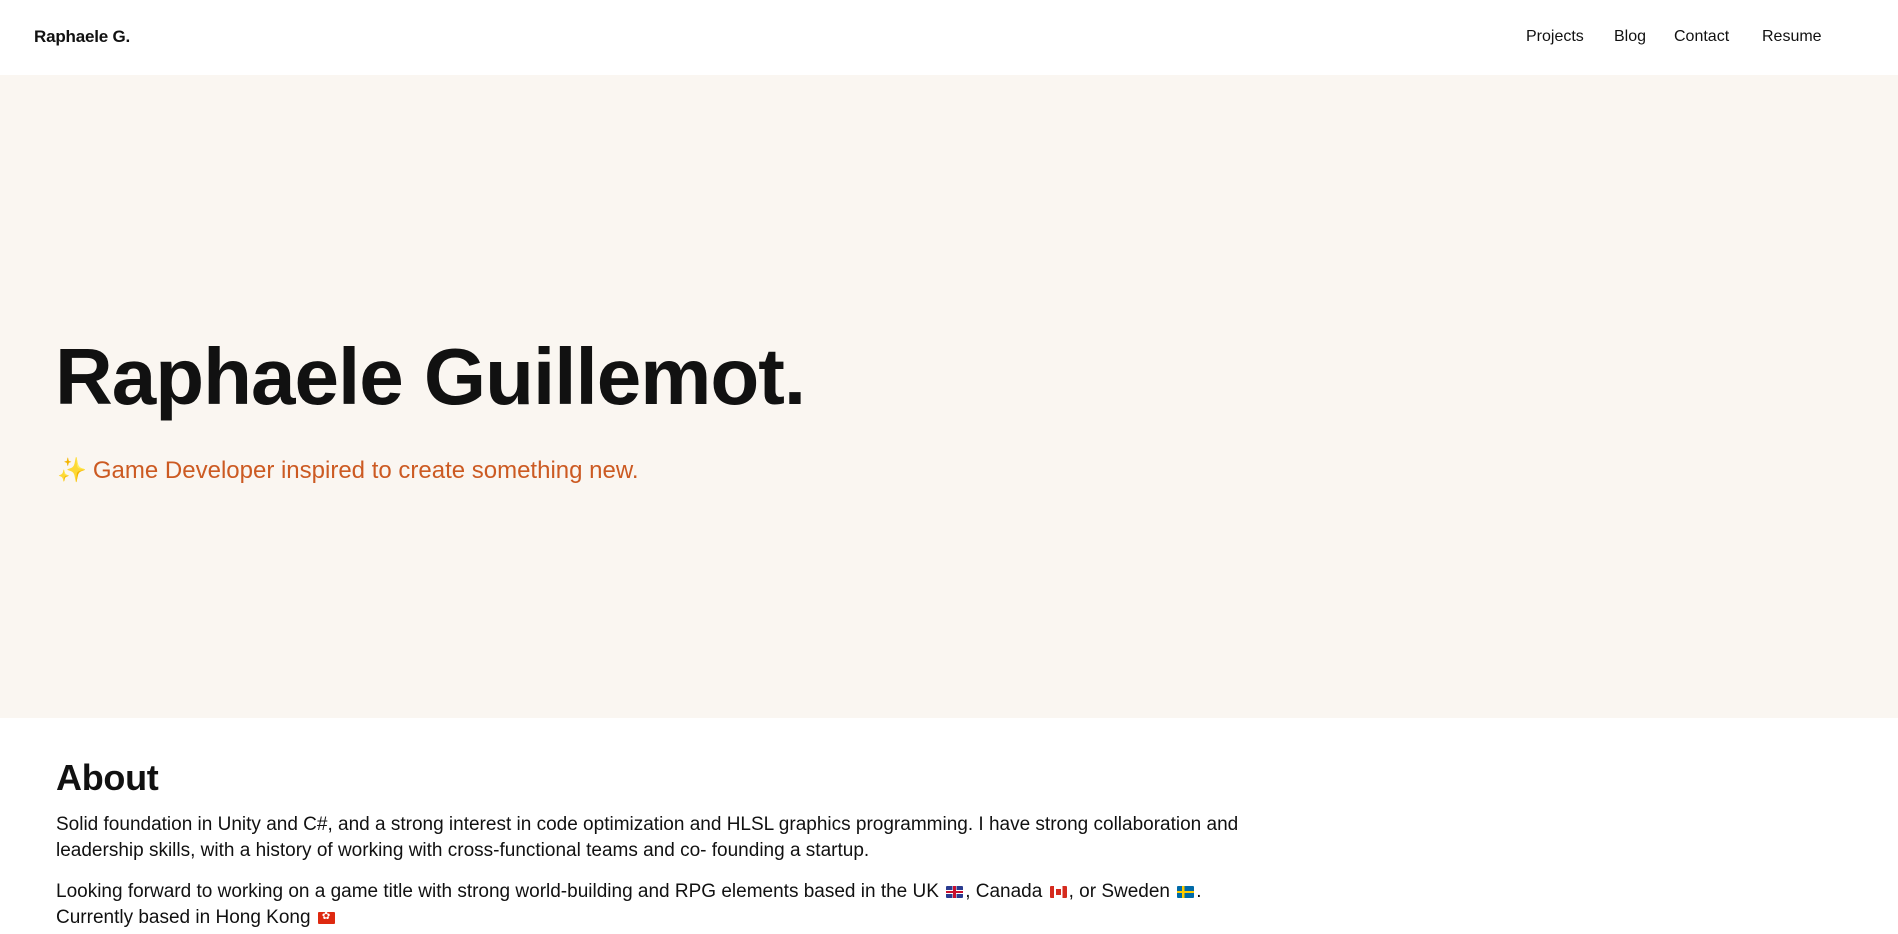 Image resolution: width=1898 pixels, height=934 pixels. Describe the element at coordinates (183, 917) in the screenshot. I see `about-paragraph-2-part5: Currently based in Hong Kong` at that location.